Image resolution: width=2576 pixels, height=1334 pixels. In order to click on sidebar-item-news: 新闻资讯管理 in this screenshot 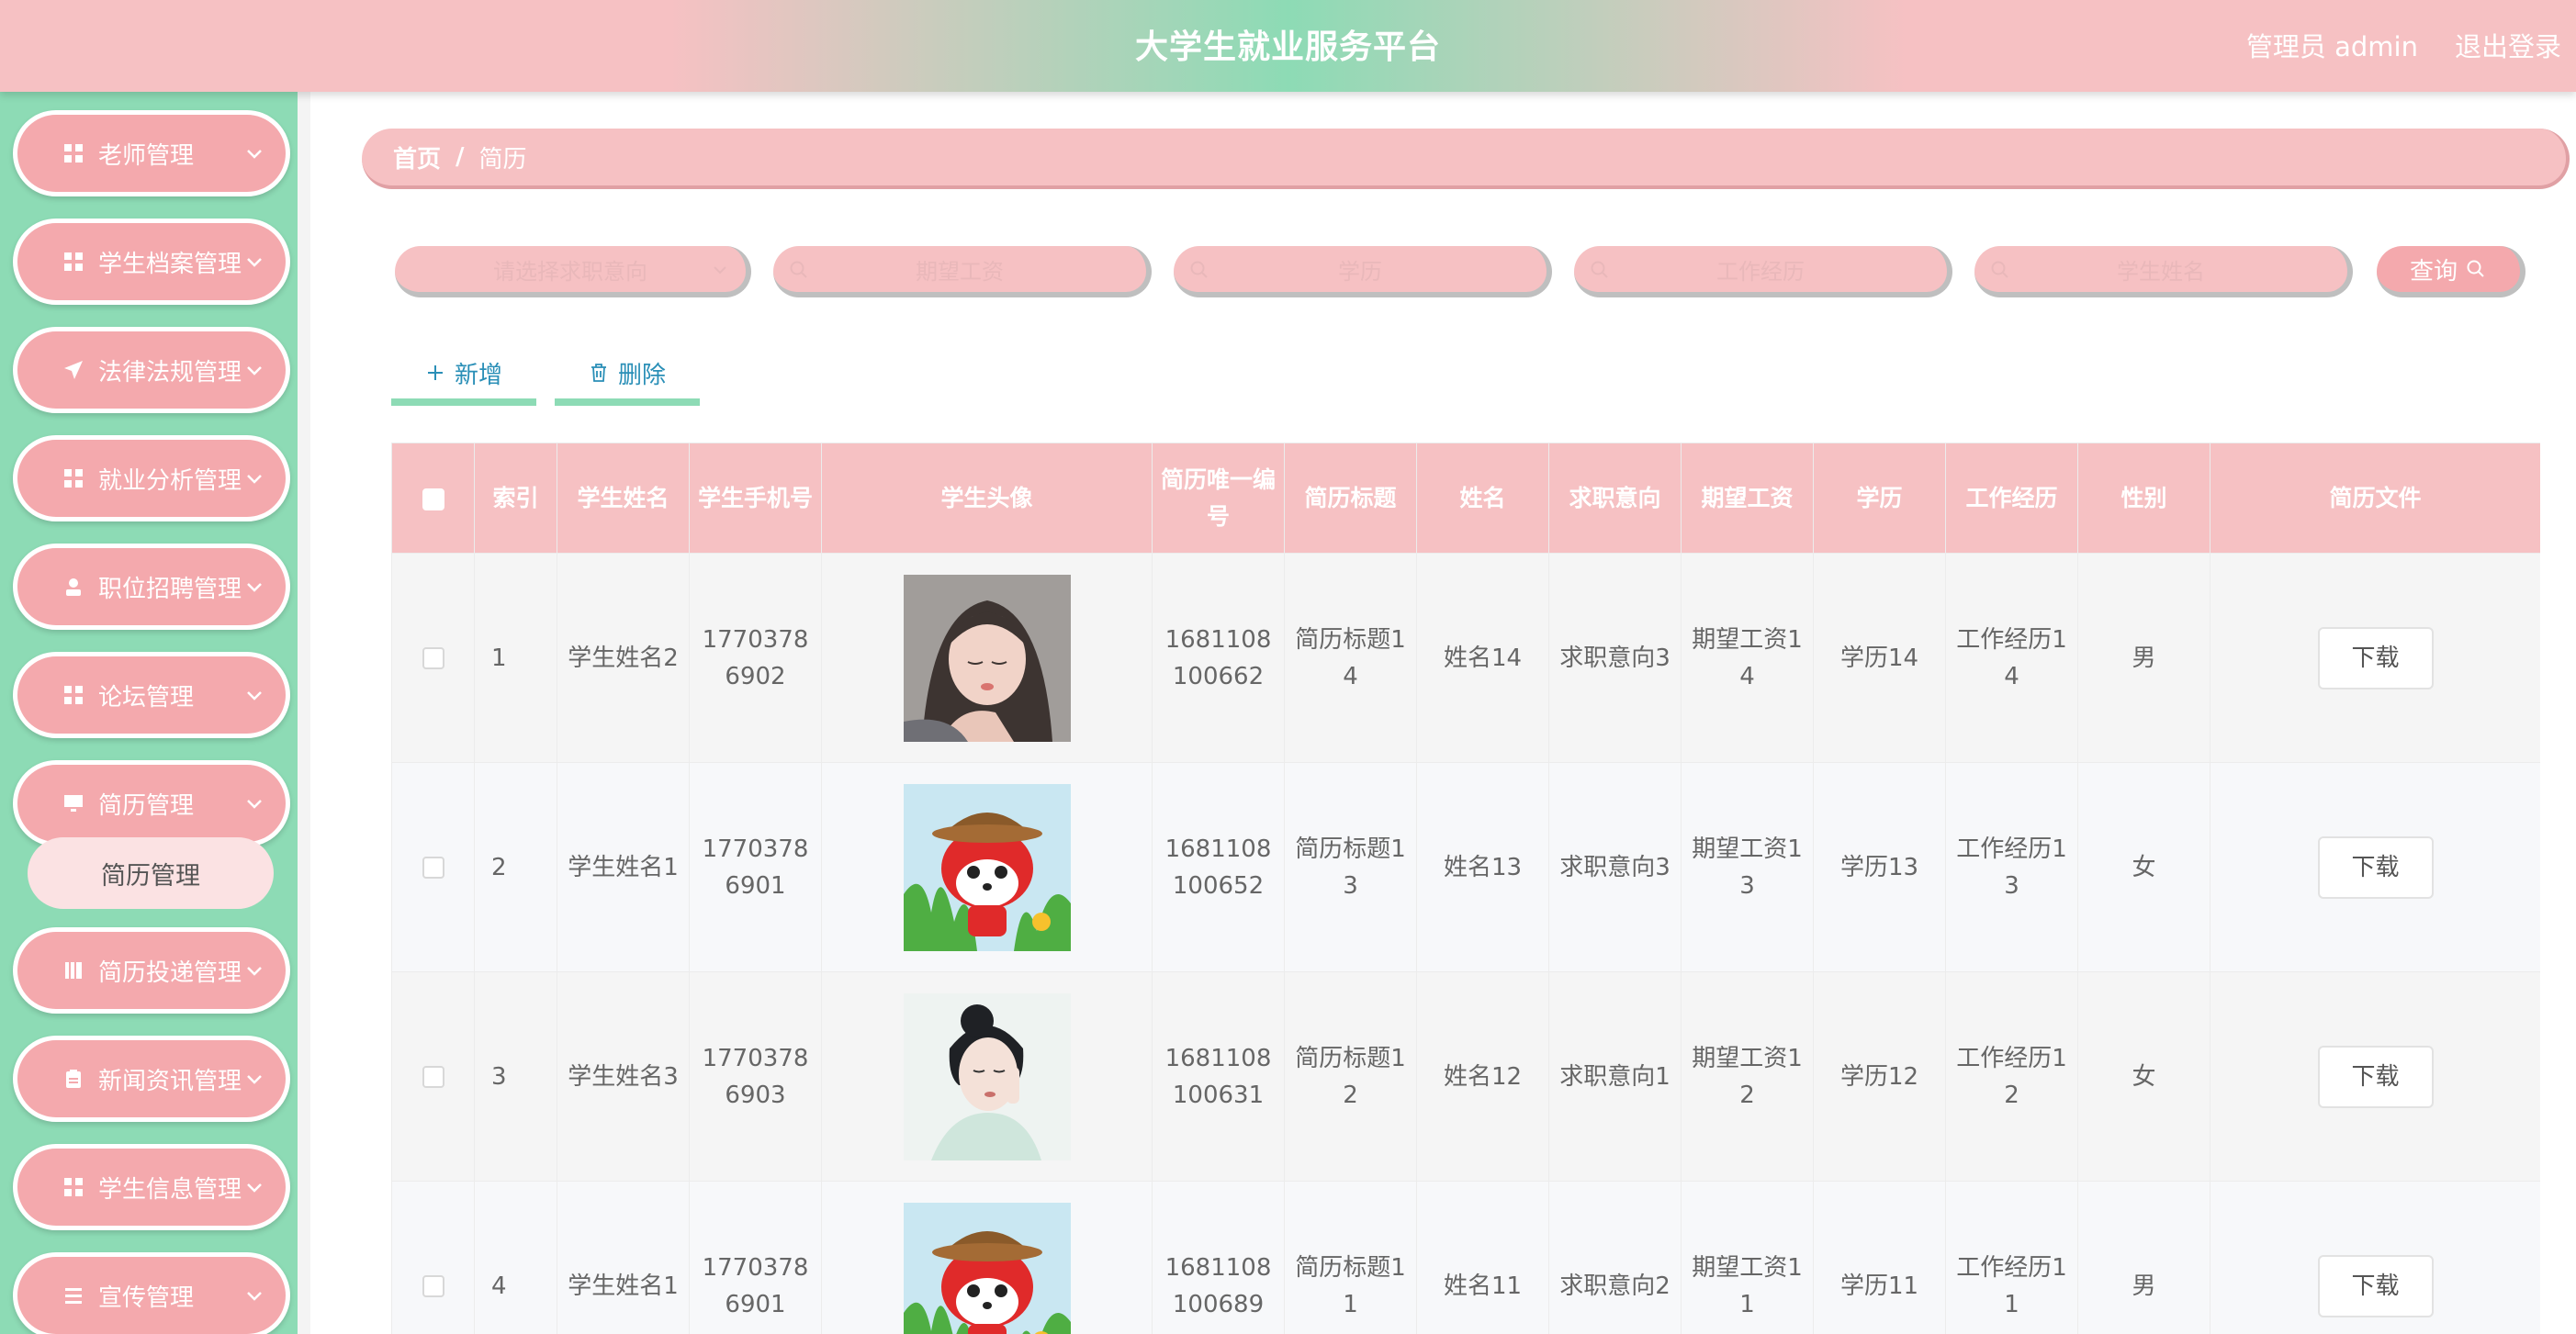, I will do `click(151, 1079)`.